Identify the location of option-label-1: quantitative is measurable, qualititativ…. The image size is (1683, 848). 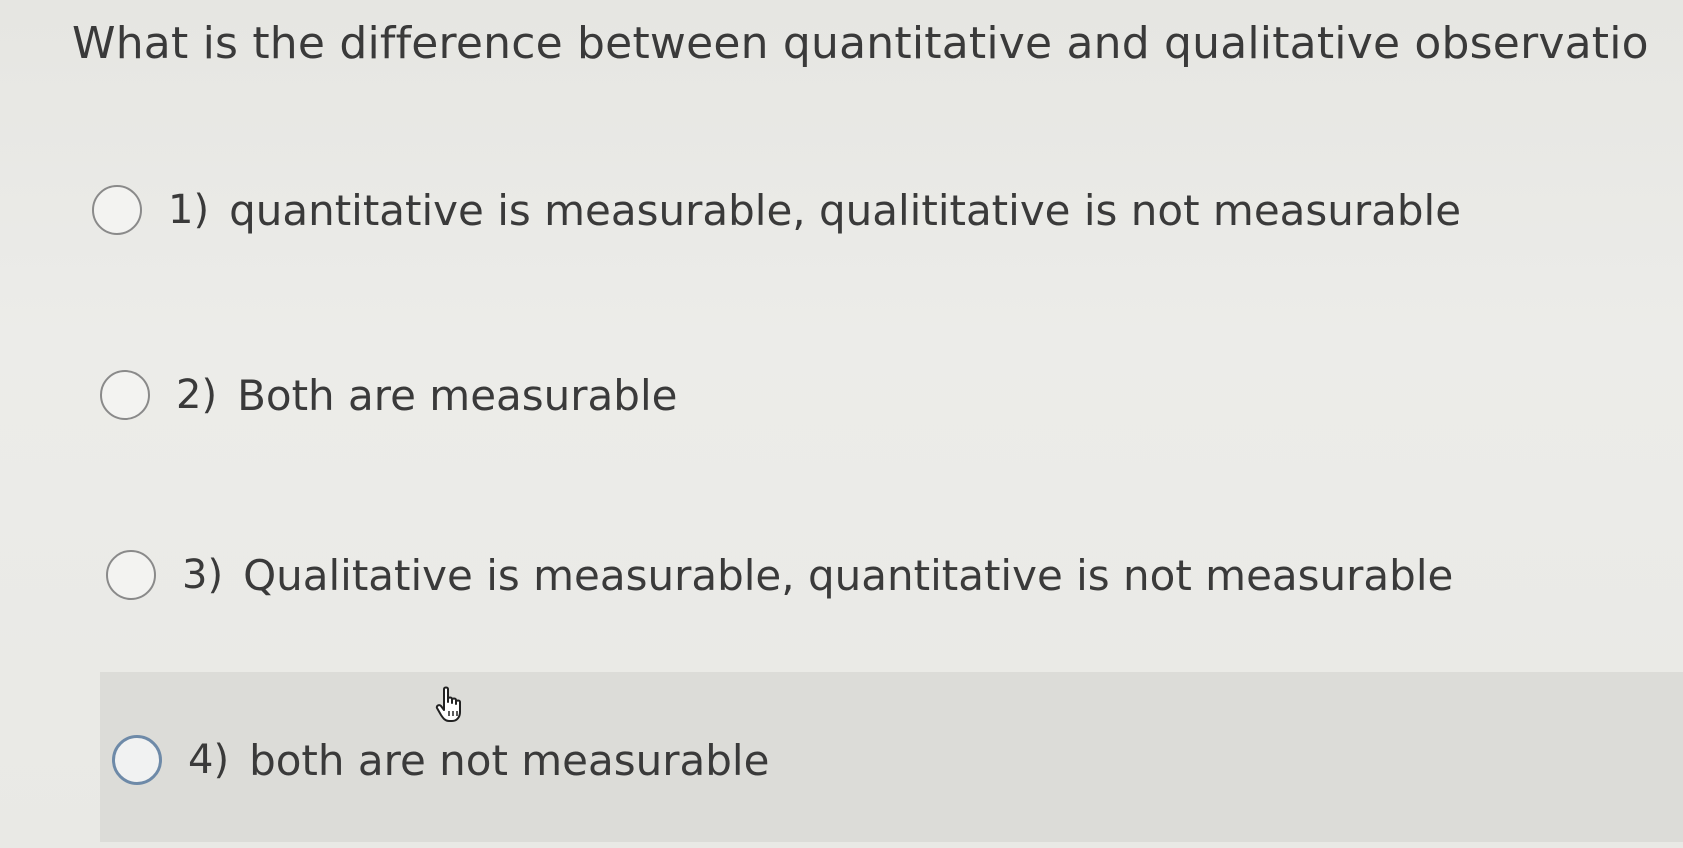
(845, 210).